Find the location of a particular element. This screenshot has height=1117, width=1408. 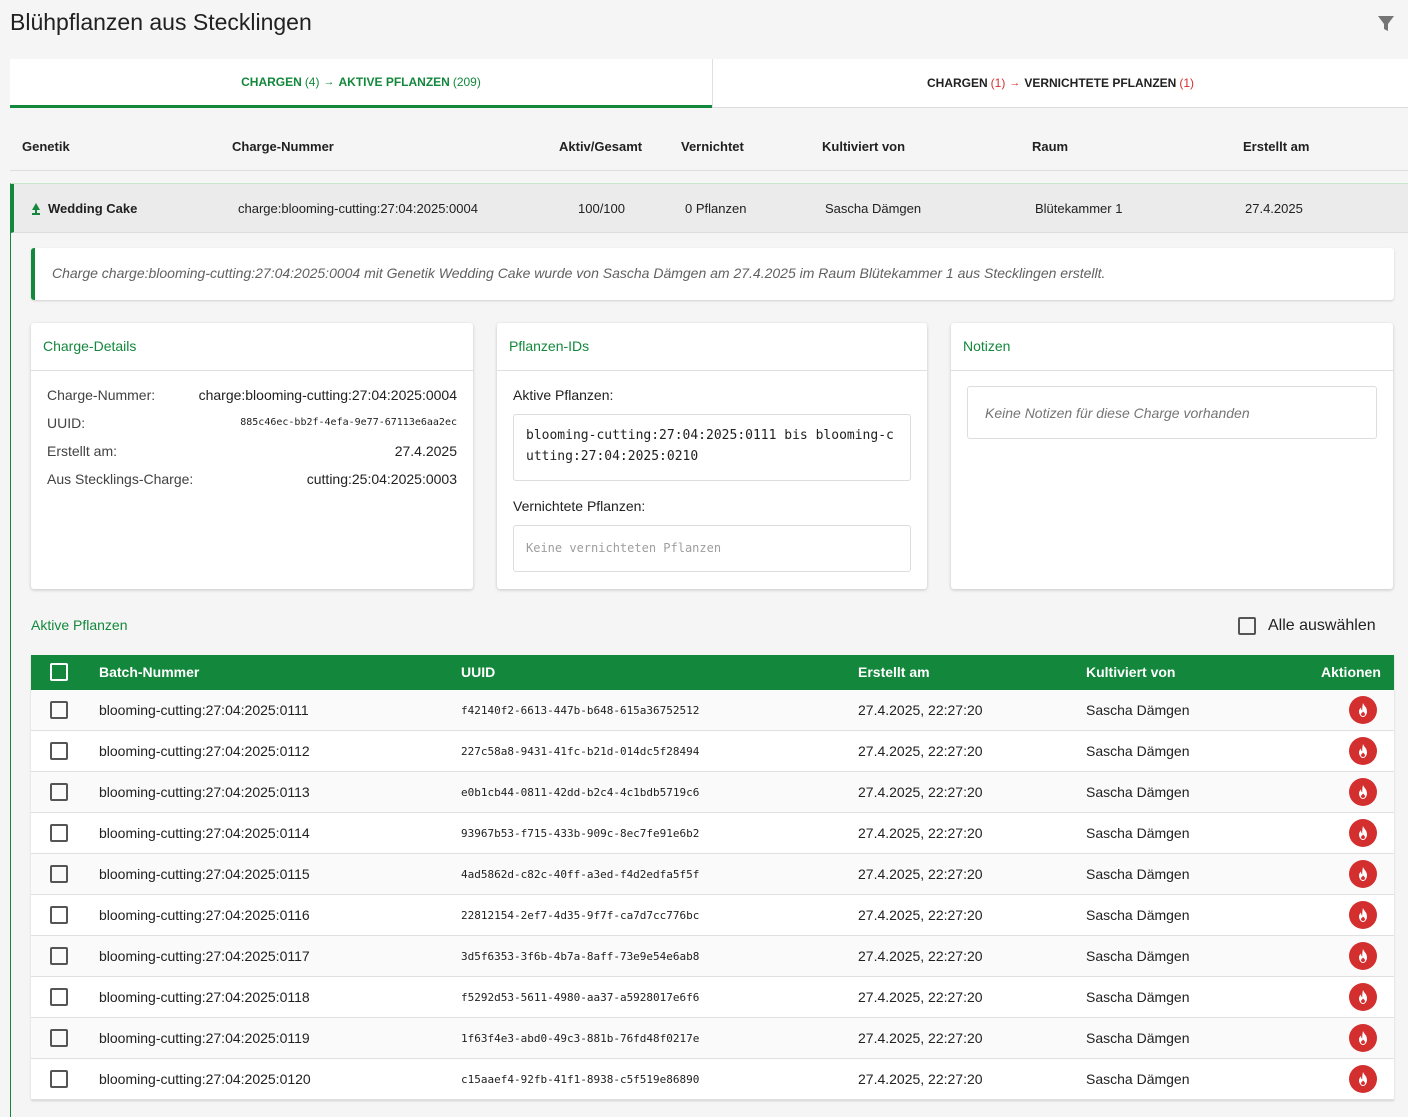

header-select-checkbox is located at coordinates (59, 672).